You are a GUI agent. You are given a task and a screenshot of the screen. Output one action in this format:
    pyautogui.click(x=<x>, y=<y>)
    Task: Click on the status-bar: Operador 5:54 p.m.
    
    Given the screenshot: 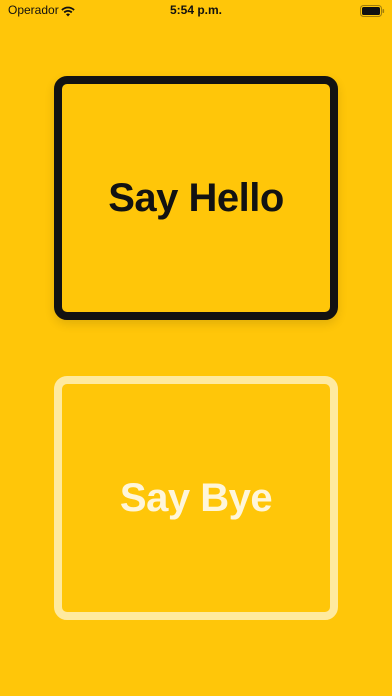 What is the action you would take?
    pyautogui.click(x=196, y=11)
    